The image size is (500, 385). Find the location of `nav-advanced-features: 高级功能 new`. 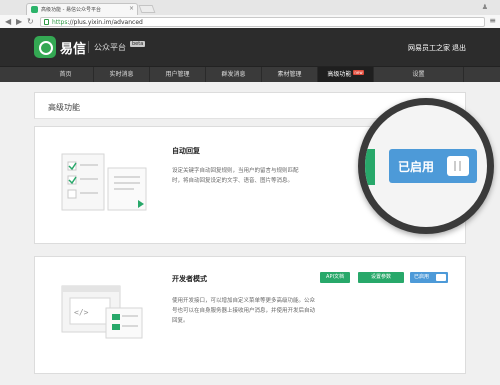

nav-advanced-features: 高级功能 new is located at coordinates (346, 75).